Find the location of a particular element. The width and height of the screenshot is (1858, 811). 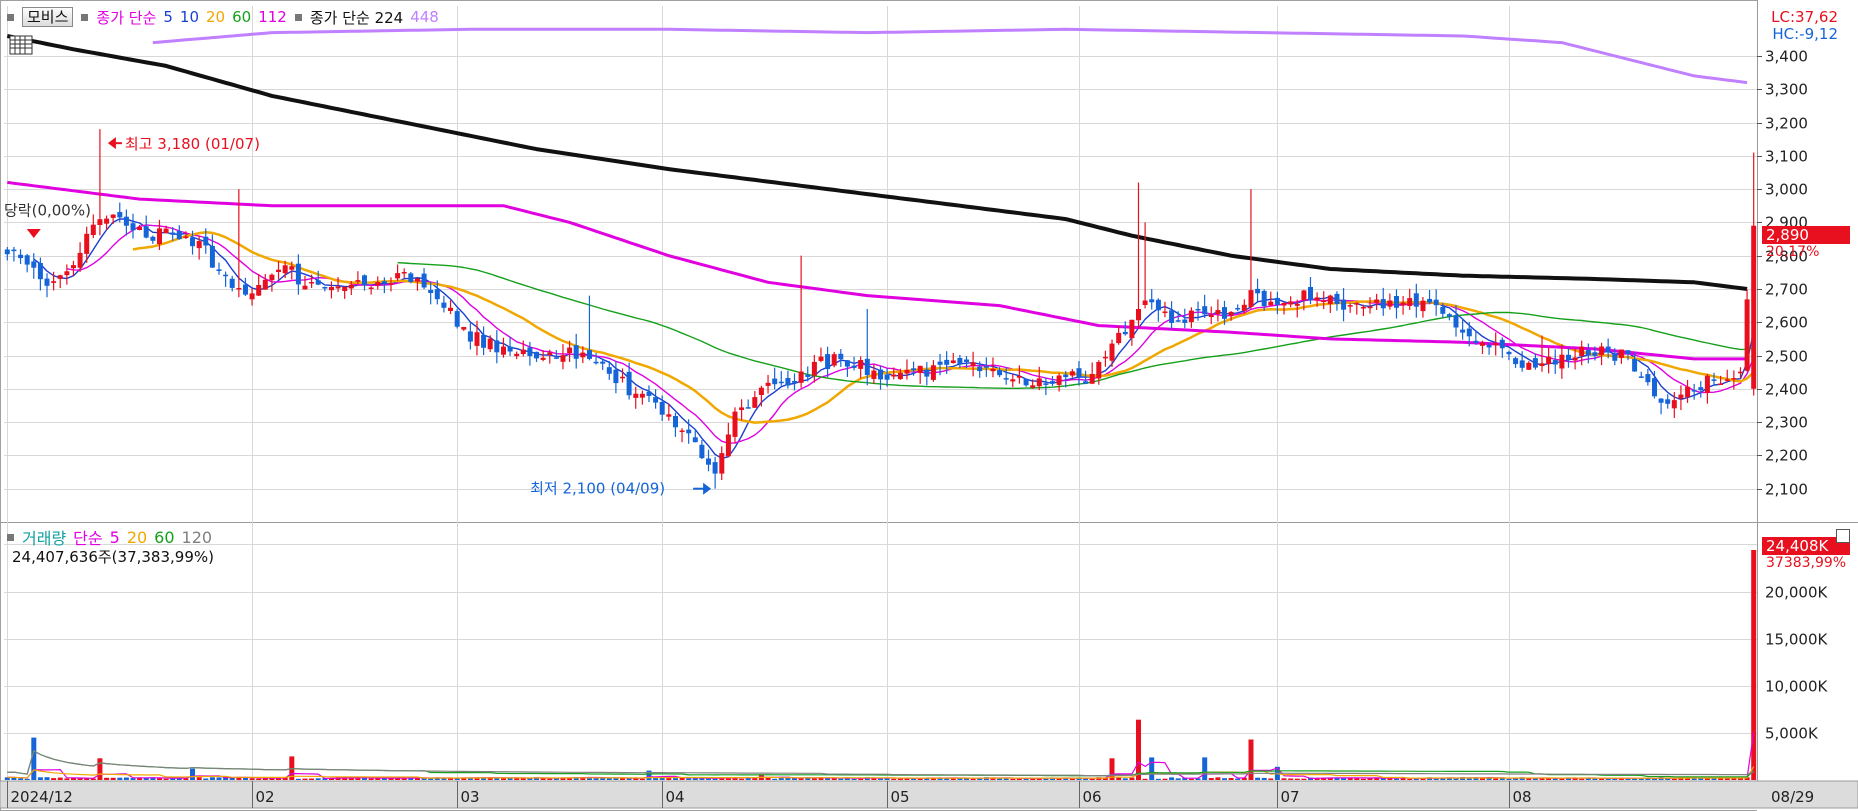

price-tick-label: 2,100 is located at coordinates (1786, 490).